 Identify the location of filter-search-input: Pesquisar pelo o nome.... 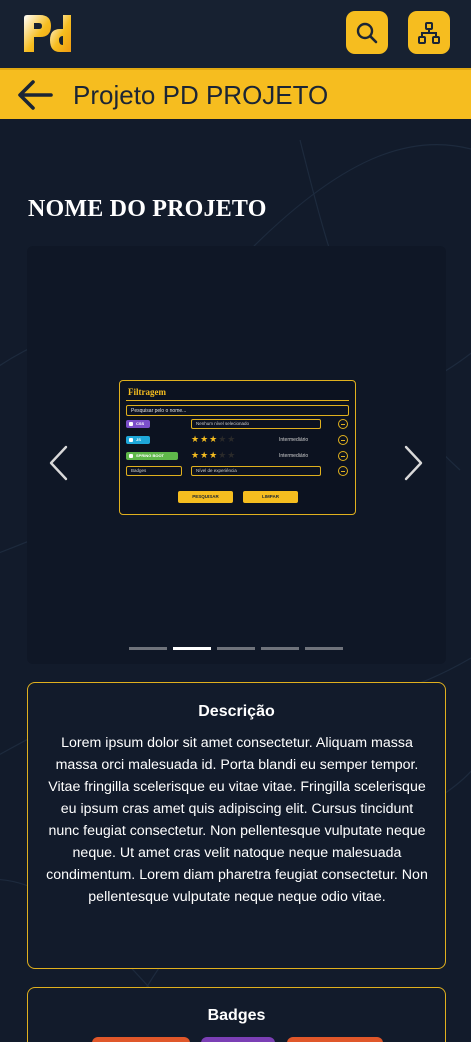
(237, 410).